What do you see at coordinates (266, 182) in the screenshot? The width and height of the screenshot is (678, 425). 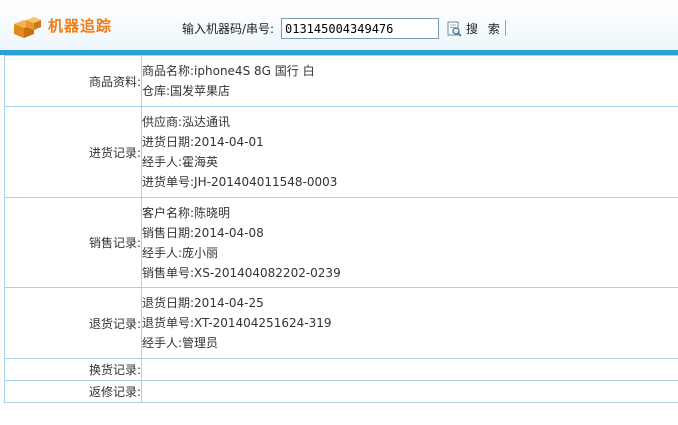 I see `field-value: JH-201404011548-0003` at bounding box center [266, 182].